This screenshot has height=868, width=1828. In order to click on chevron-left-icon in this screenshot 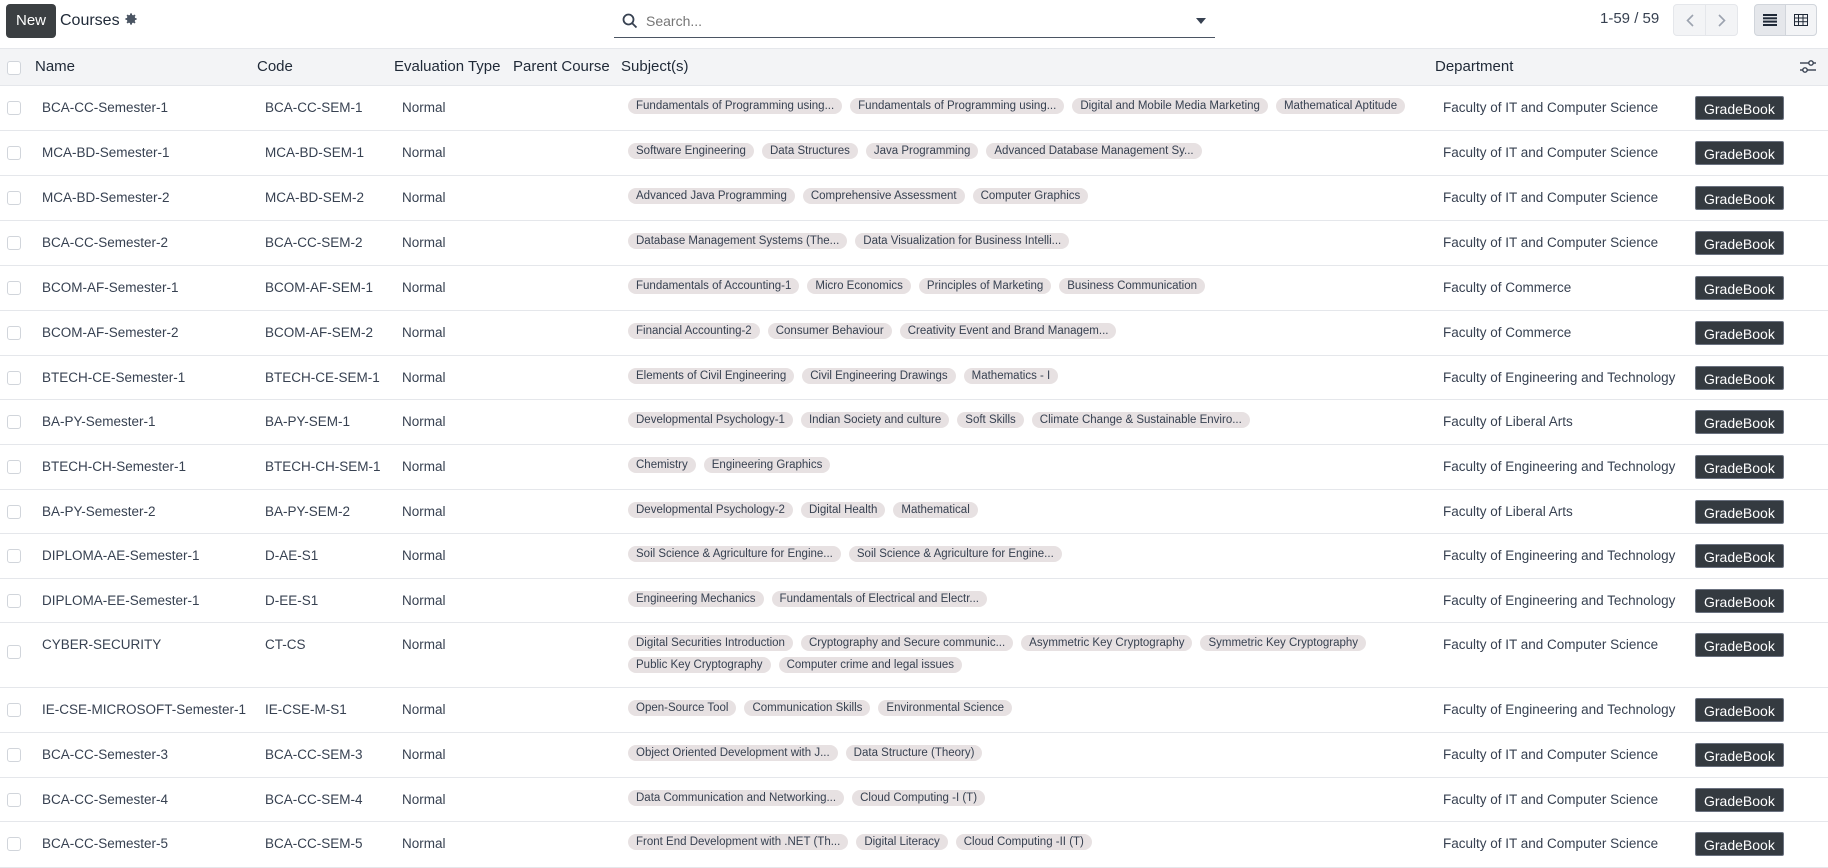, I will do `click(1689, 20)`.